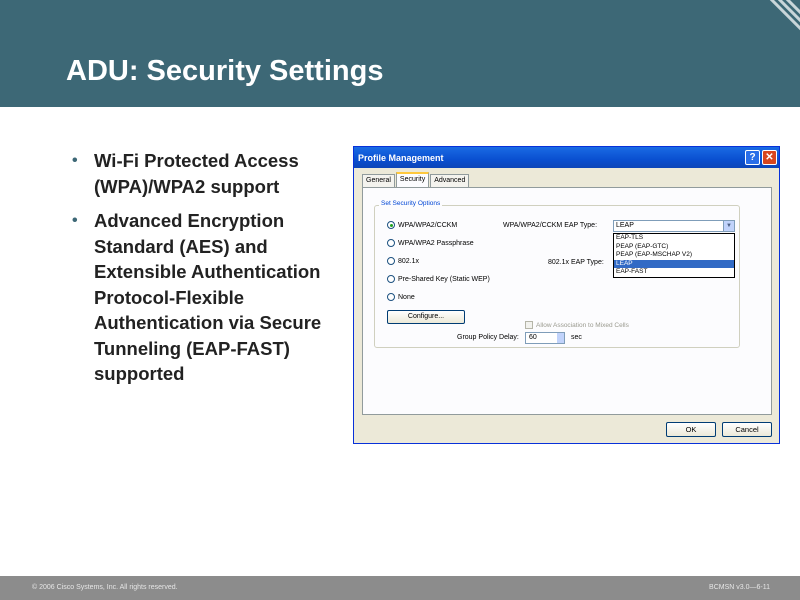  I want to click on radio-label: WPA/WPA2 Passphrase, so click(436, 243).